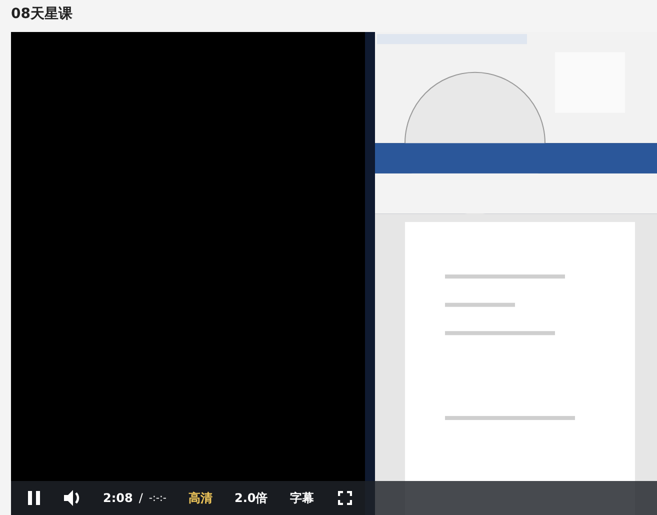 The height and width of the screenshot is (515, 657). Describe the element at coordinates (157, 498) in the screenshot. I see `duration: -:-:-` at that location.